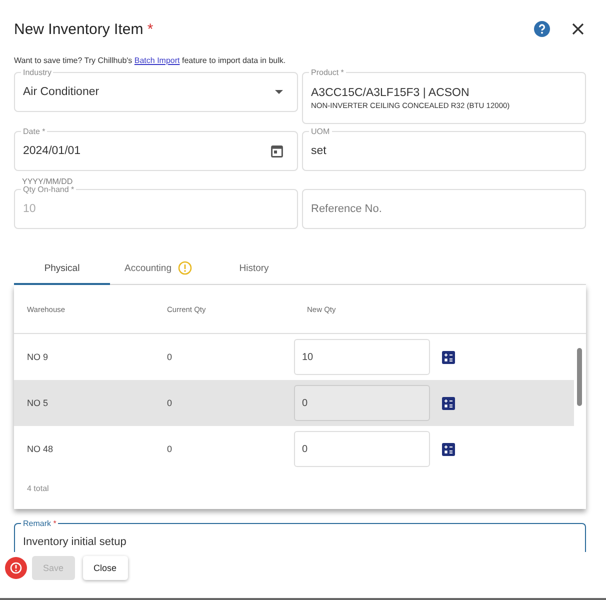 This screenshot has width=606, height=600. What do you see at coordinates (158, 269) in the screenshot?
I see `tab: Accounting` at bounding box center [158, 269].